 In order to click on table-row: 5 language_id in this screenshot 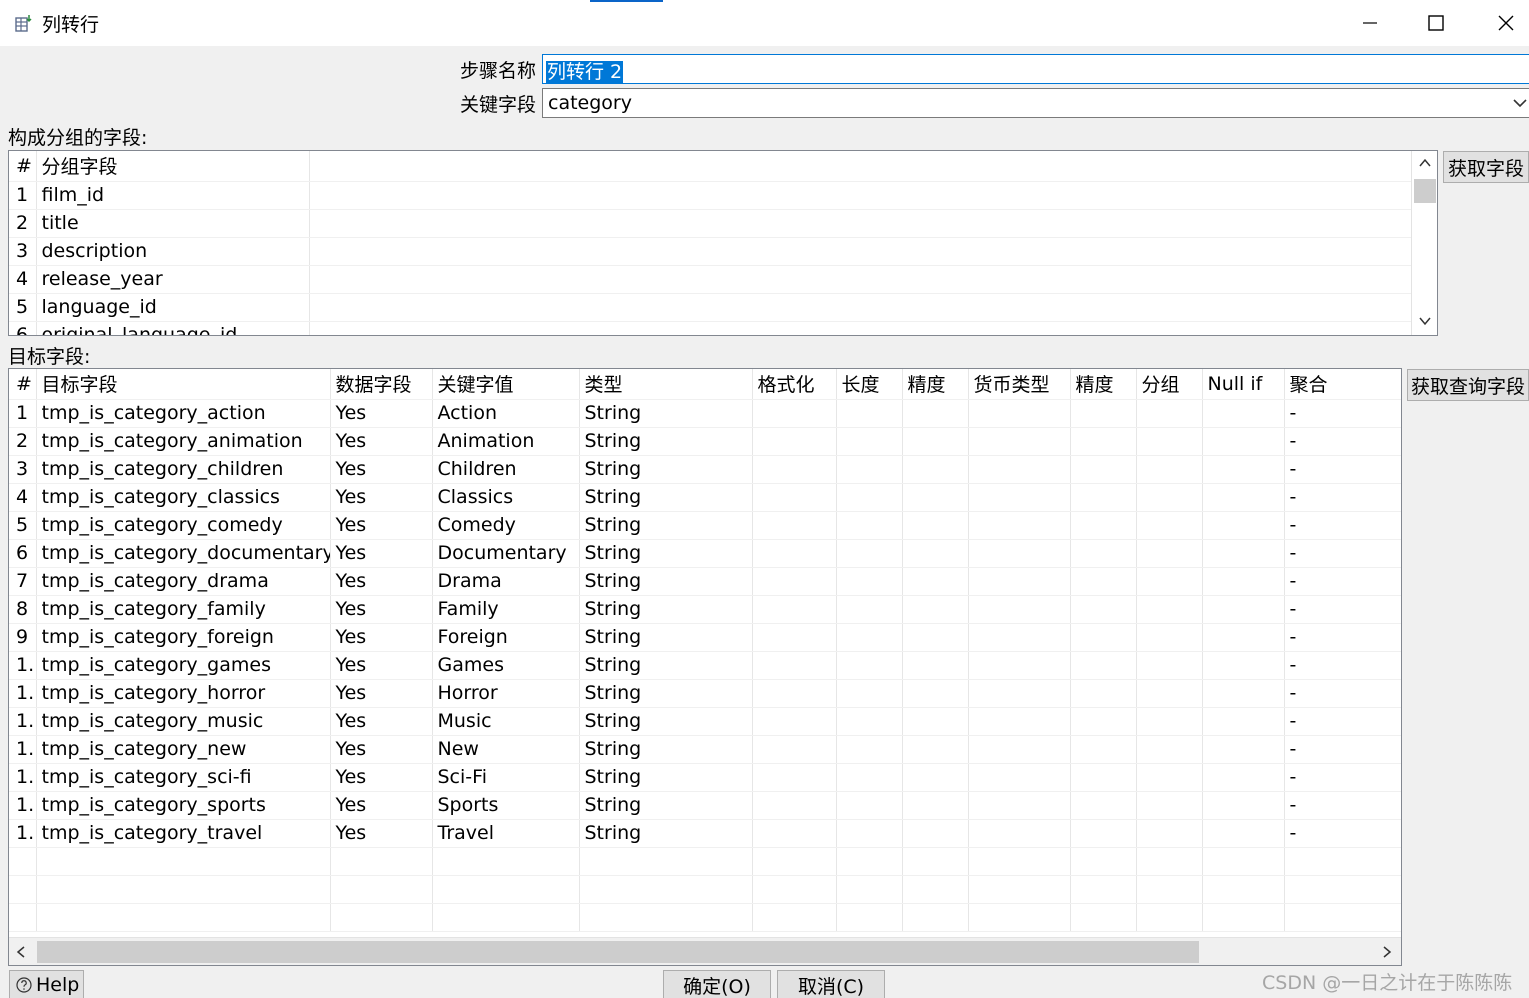, I will do `click(710, 307)`.